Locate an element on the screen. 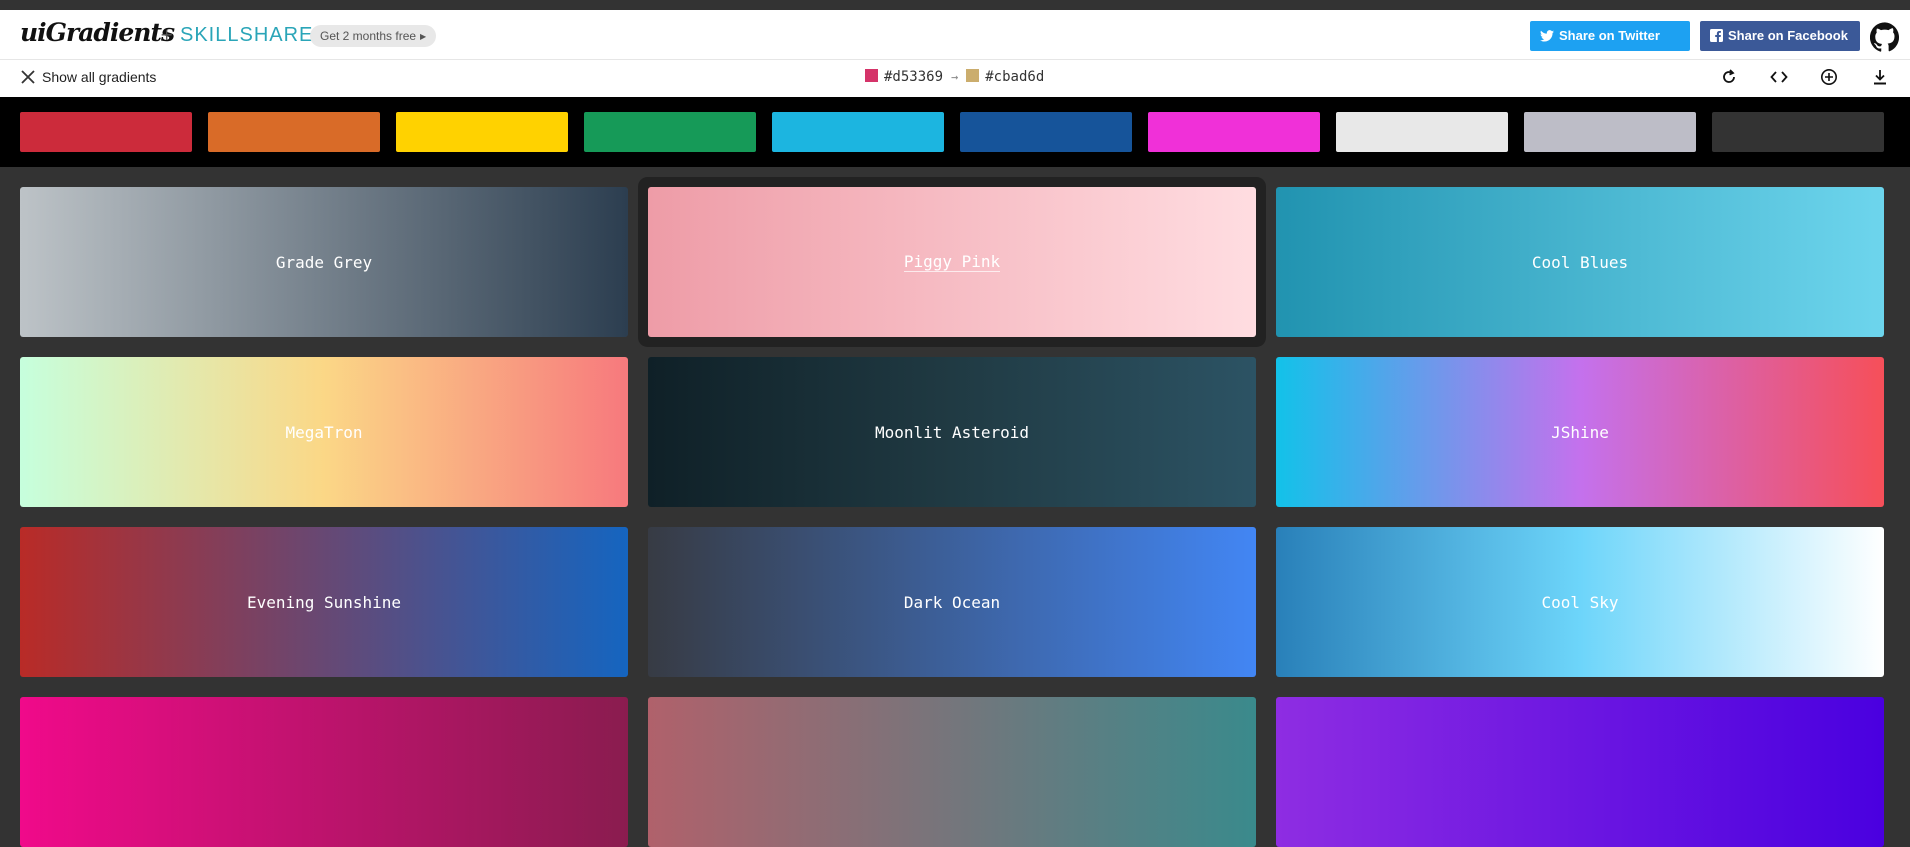  color-to-code: #cbad6d is located at coordinates (1014, 77).